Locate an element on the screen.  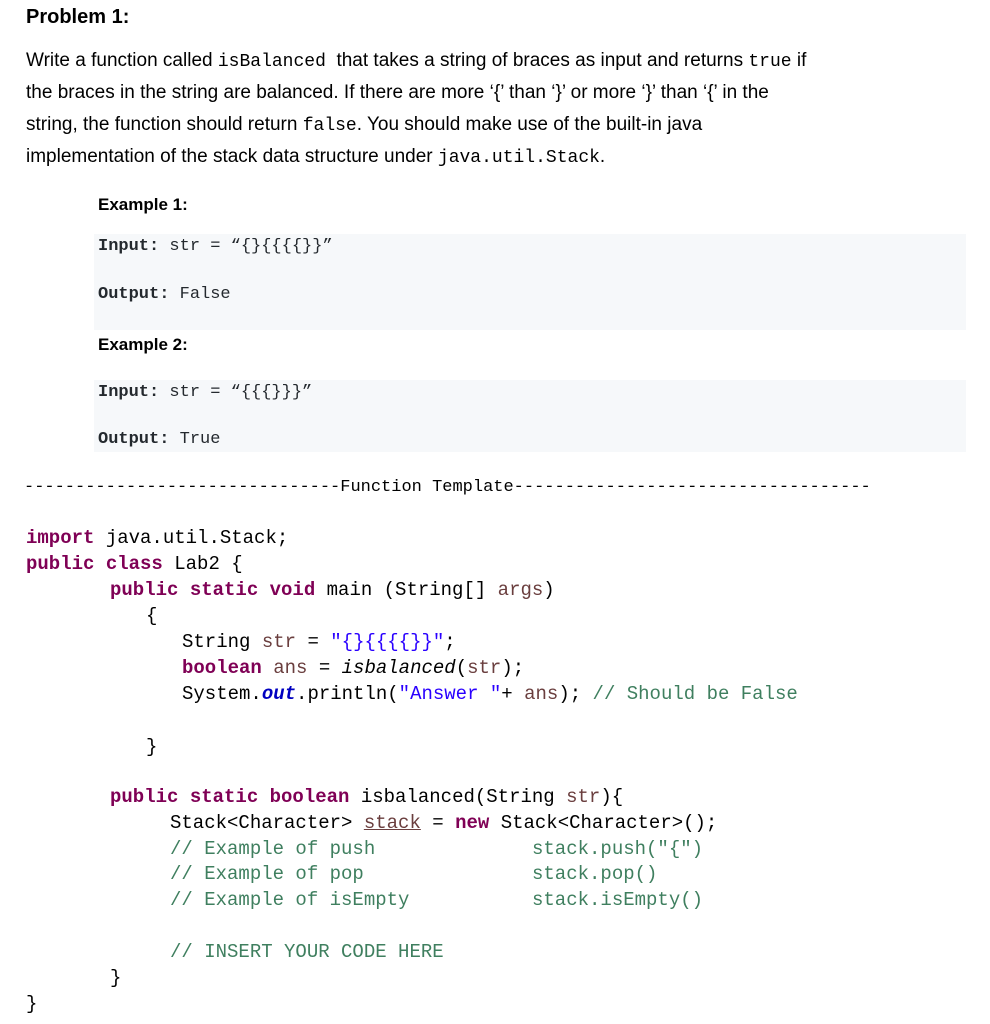
problem-title: Problem 1: is located at coordinates (78, 17).